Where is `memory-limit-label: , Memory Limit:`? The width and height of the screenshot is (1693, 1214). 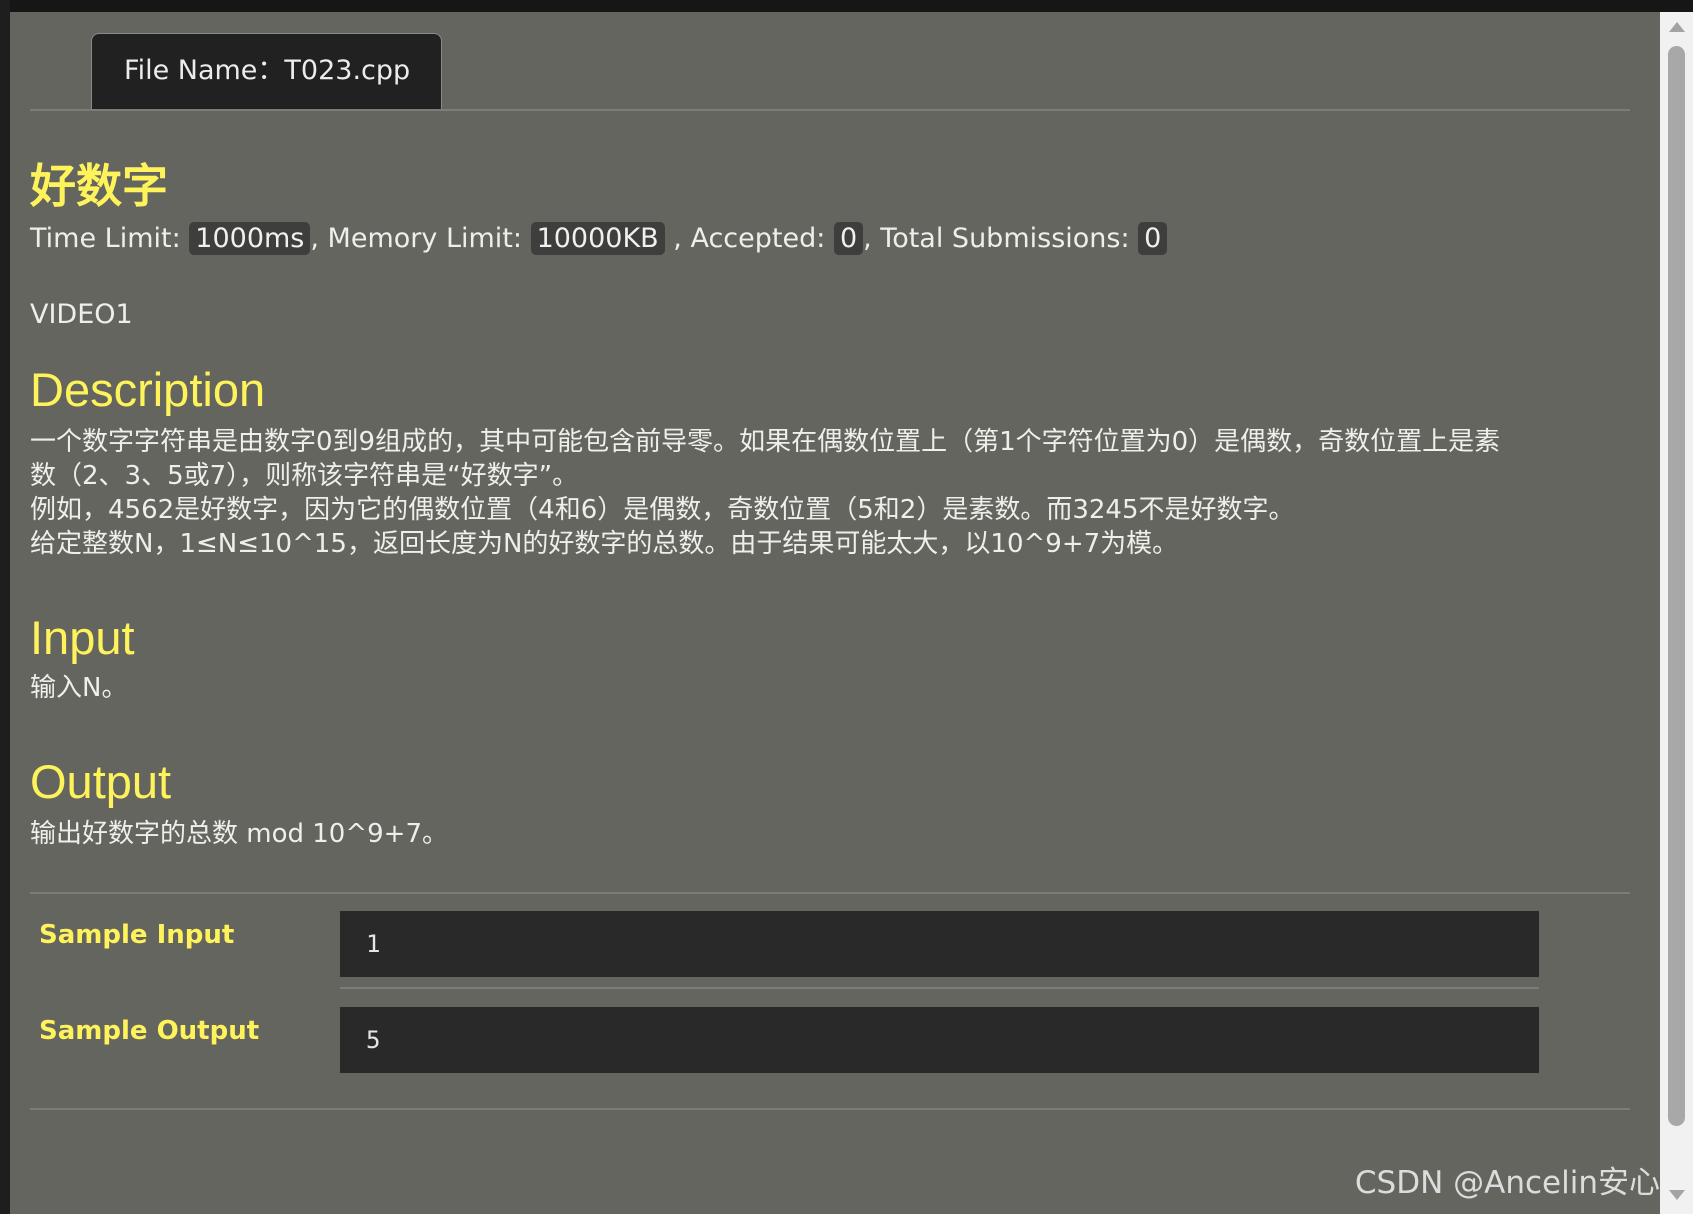
memory-limit-label: , Memory Limit: is located at coordinates (416, 238).